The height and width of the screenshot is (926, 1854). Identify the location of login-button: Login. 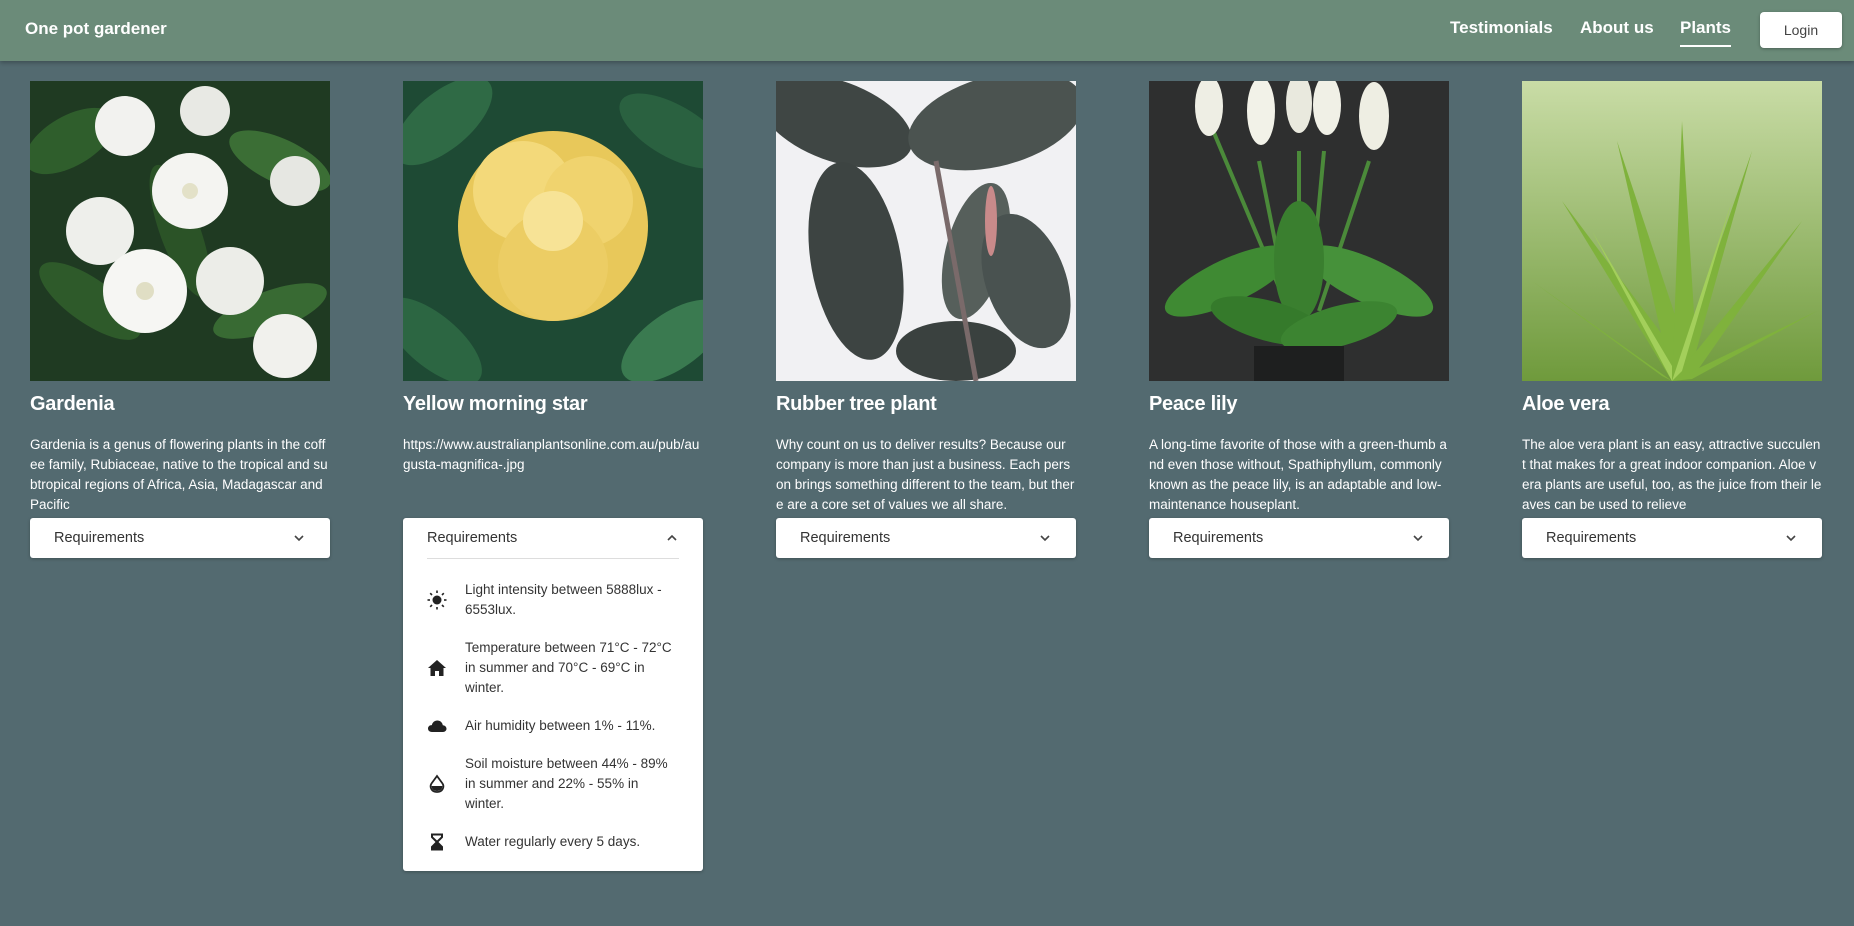
(1801, 30).